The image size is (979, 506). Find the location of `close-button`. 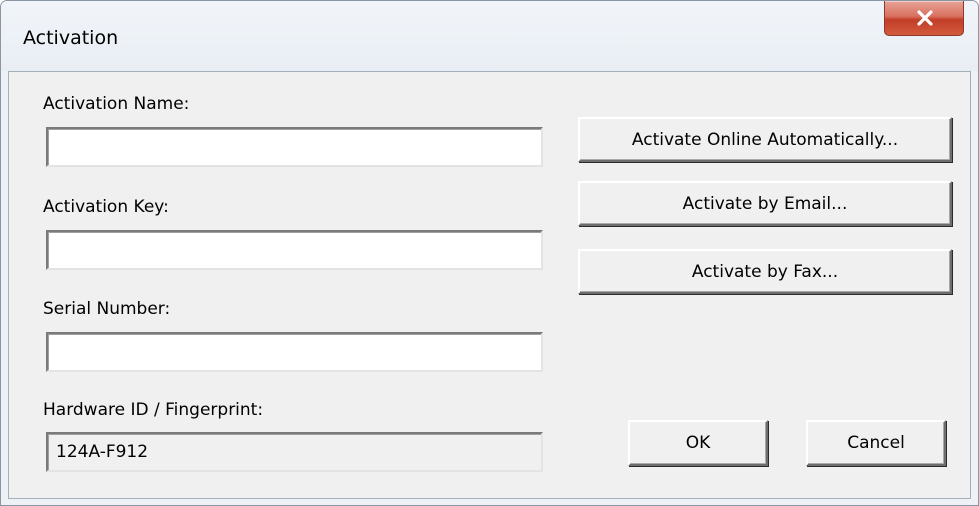

close-button is located at coordinates (924, 18).